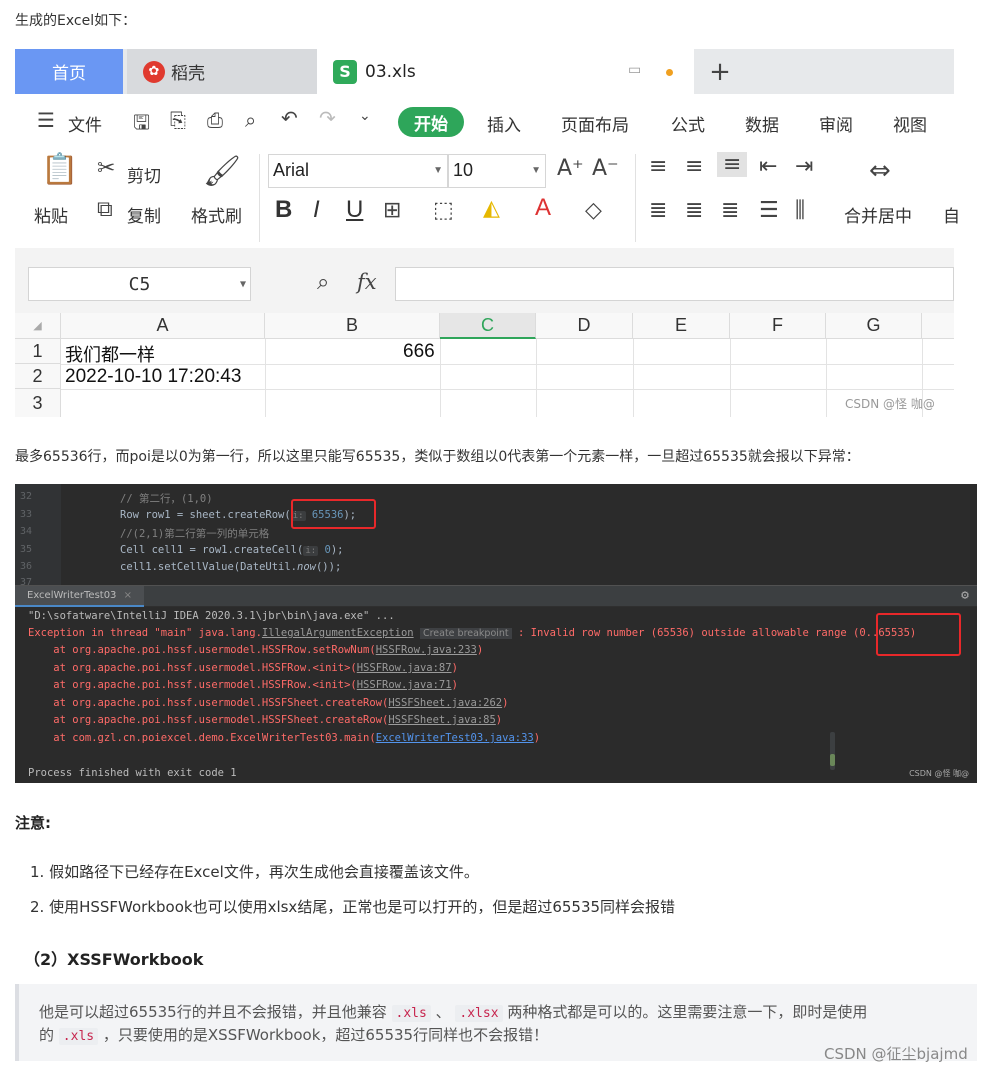  Describe the element at coordinates (26, 514) in the screenshot. I see `line-number: 33` at that location.